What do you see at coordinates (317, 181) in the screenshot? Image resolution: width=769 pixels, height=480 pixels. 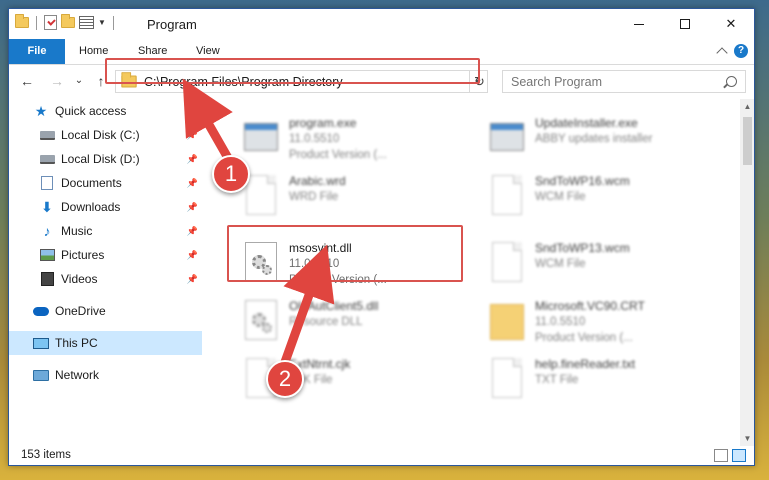 I see `file-name: Arabic.wrd` at bounding box center [317, 181].